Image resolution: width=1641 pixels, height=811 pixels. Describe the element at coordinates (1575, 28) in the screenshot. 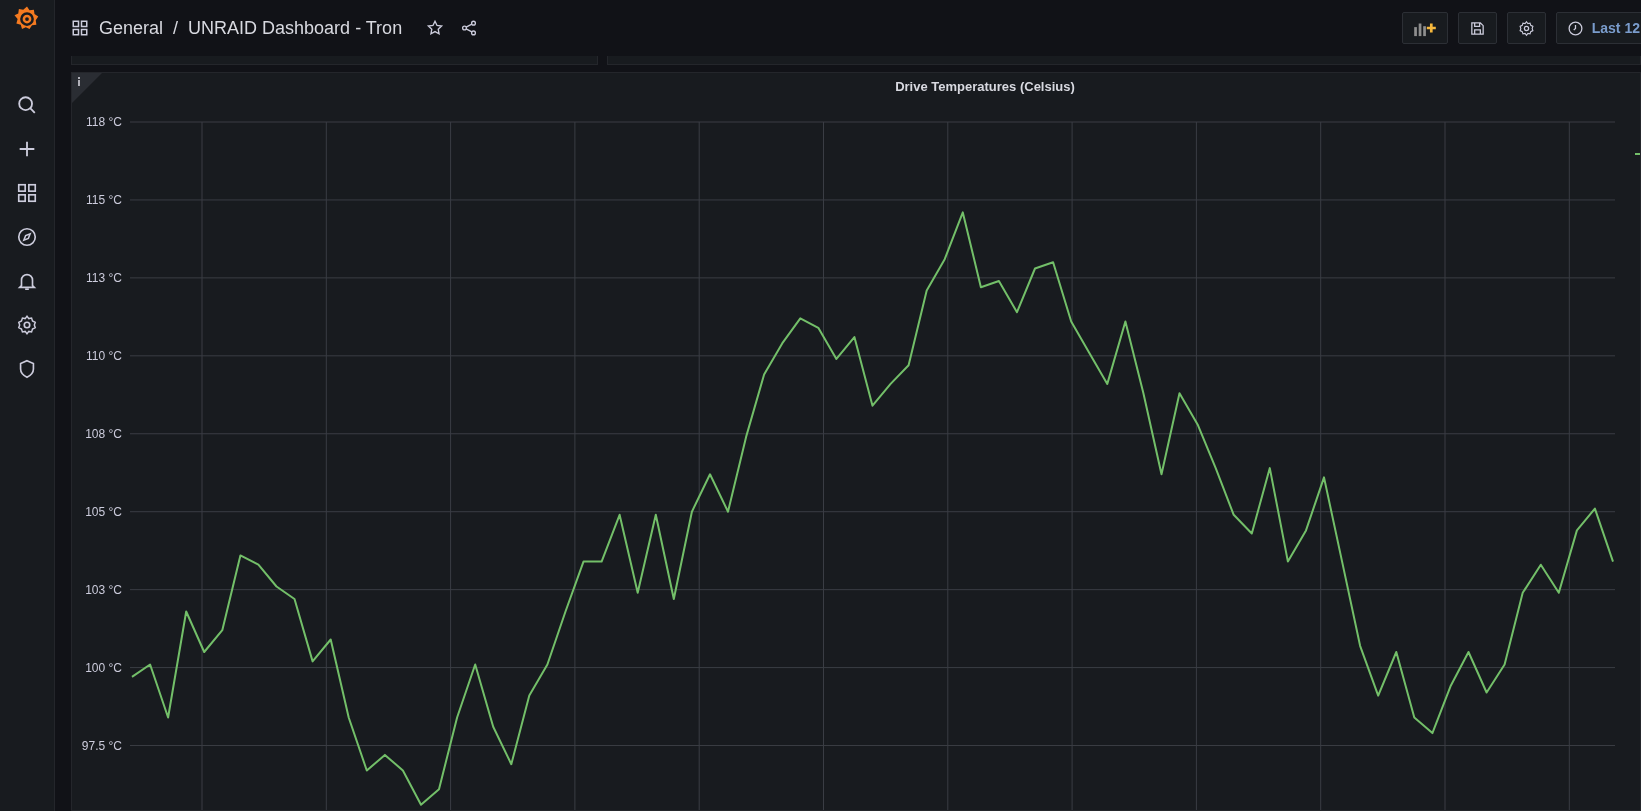

I see `clock-icon` at that location.